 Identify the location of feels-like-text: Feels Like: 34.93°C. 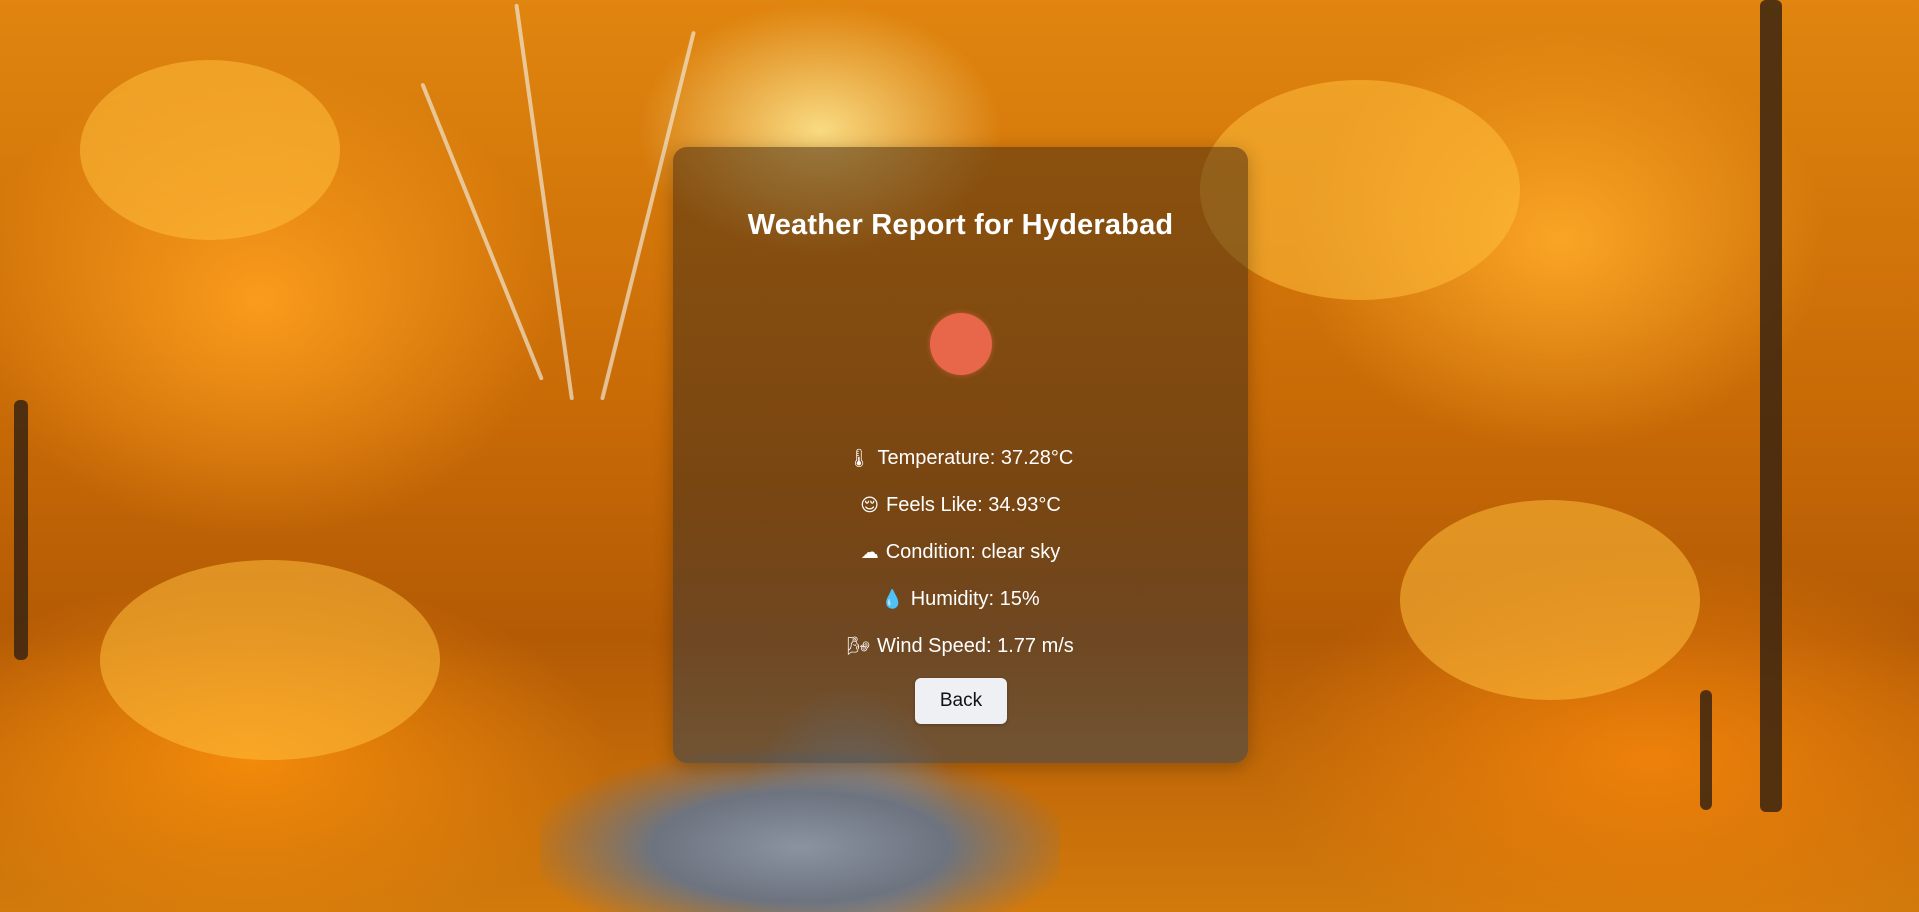
(973, 505).